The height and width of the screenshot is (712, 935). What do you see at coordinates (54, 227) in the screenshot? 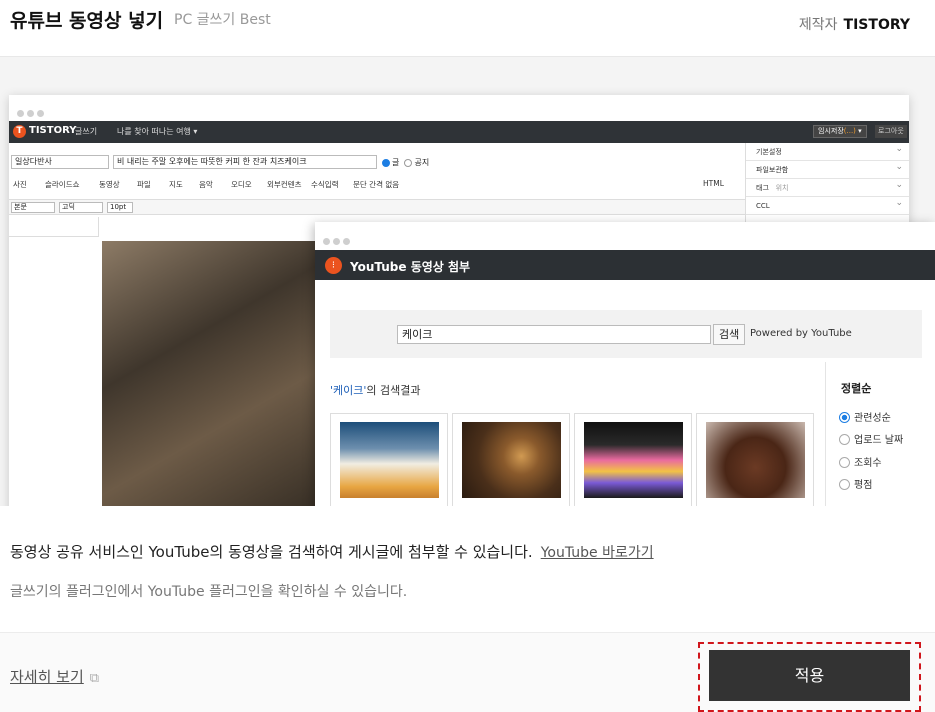
I see `editor-ruler` at bounding box center [54, 227].